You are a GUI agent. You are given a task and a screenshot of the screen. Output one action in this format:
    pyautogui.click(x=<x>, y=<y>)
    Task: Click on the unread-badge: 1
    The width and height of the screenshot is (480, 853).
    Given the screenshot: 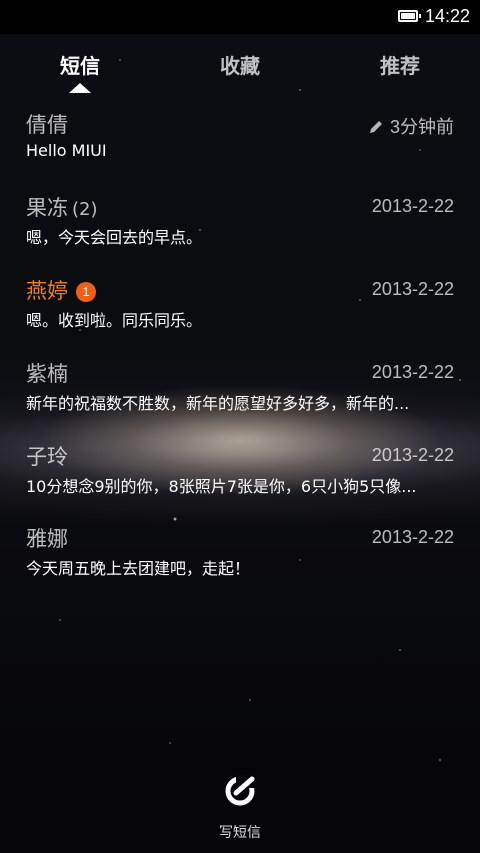 What is the action you would take?
    pyautogui.click(x=86, y=292)
    